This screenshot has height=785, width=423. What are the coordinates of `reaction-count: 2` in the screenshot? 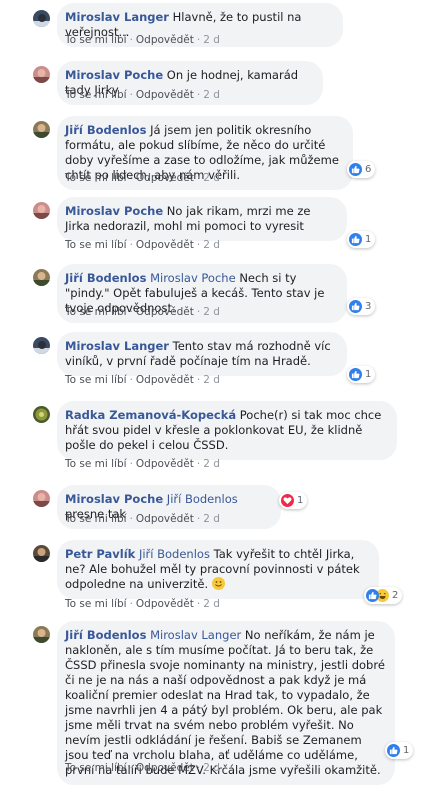 It's located at (395, 595).